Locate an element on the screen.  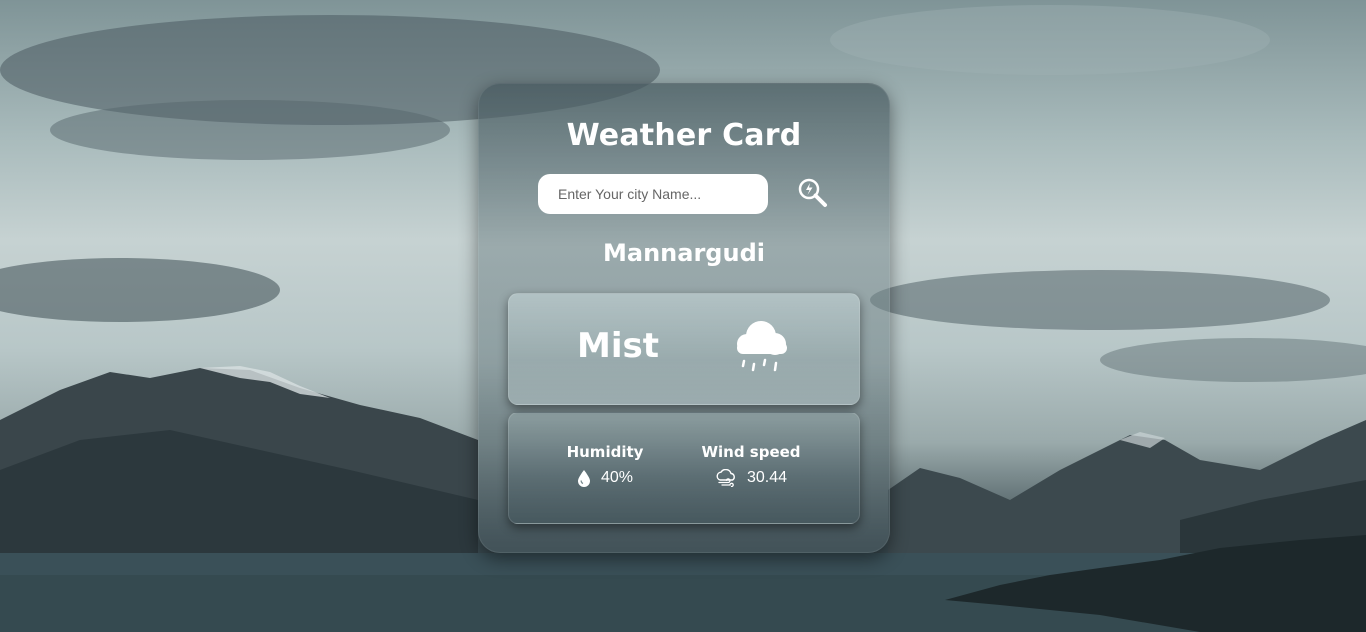
wind-cloud-icon is located at coordinates (725, 478).